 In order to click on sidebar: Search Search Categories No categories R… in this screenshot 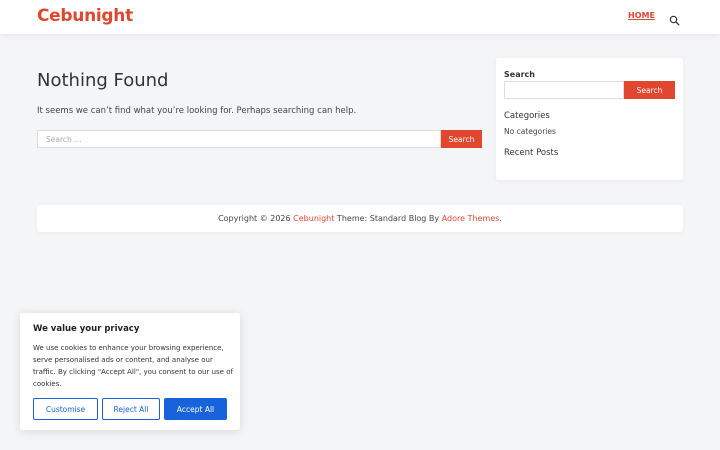, I will do `click(589, 119)`.